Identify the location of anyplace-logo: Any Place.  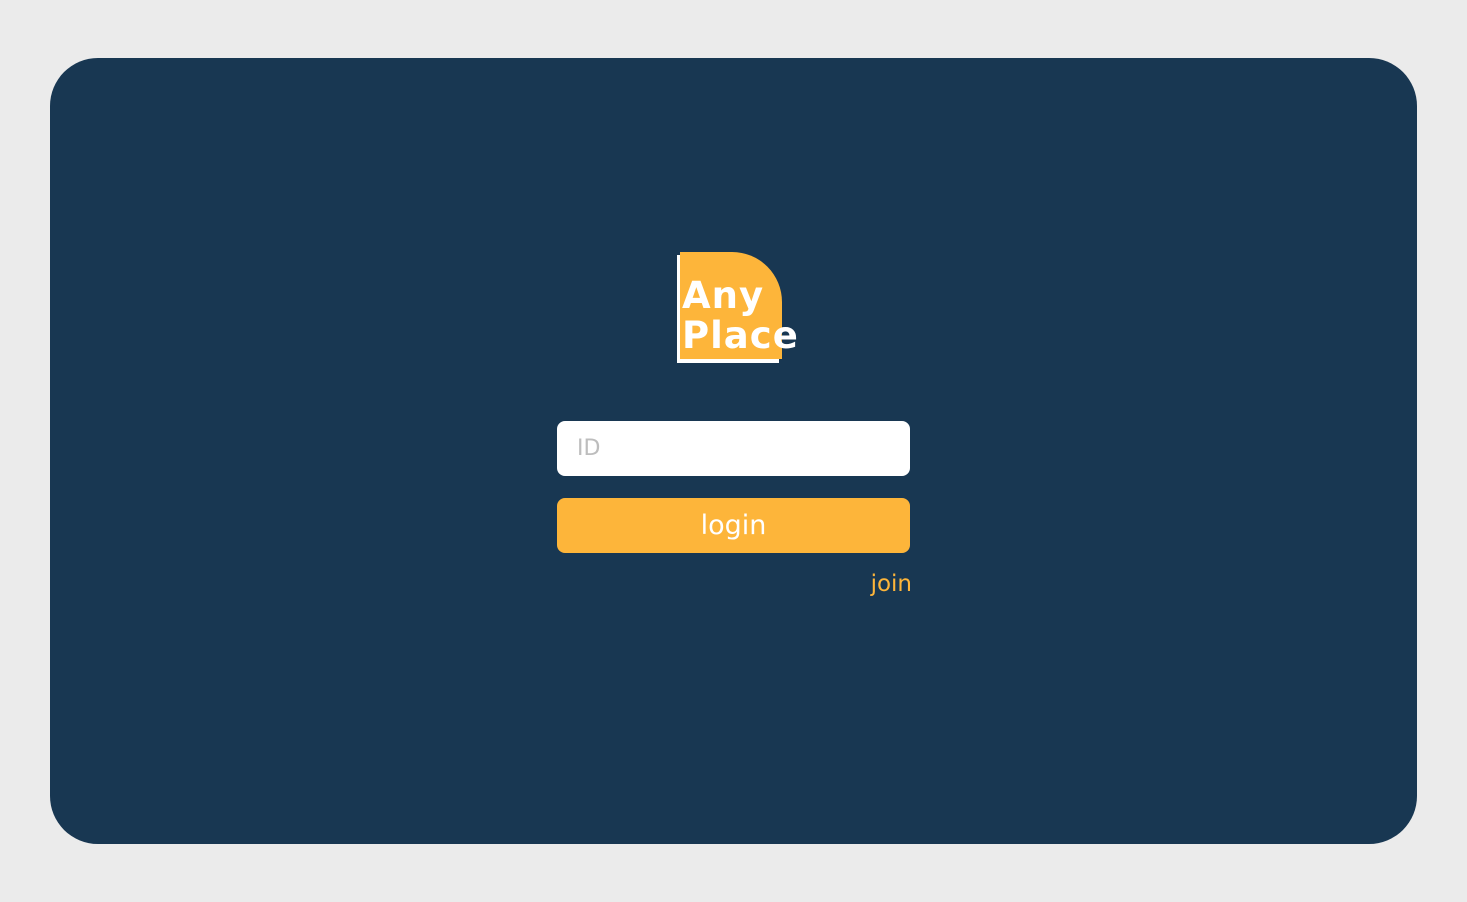
(737, 308).